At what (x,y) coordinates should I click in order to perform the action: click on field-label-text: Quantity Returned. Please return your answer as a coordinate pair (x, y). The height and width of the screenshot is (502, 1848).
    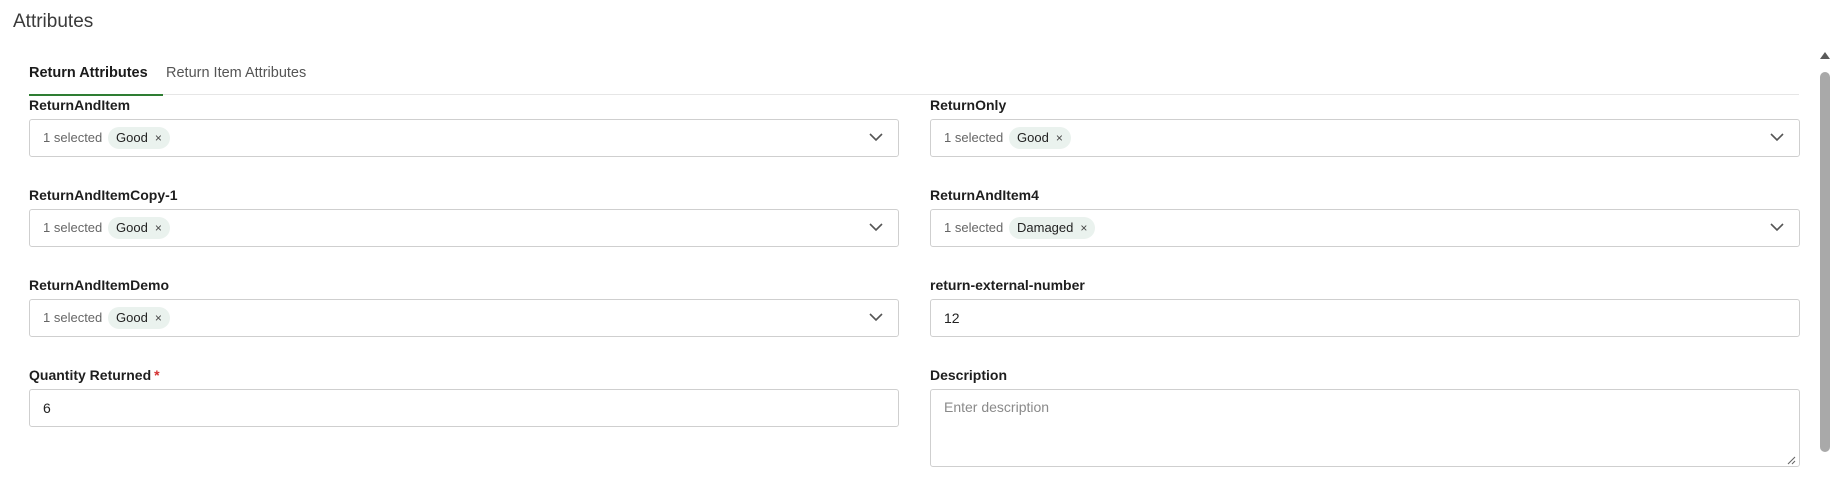
    Looking at the image, I should click on (90, 375).